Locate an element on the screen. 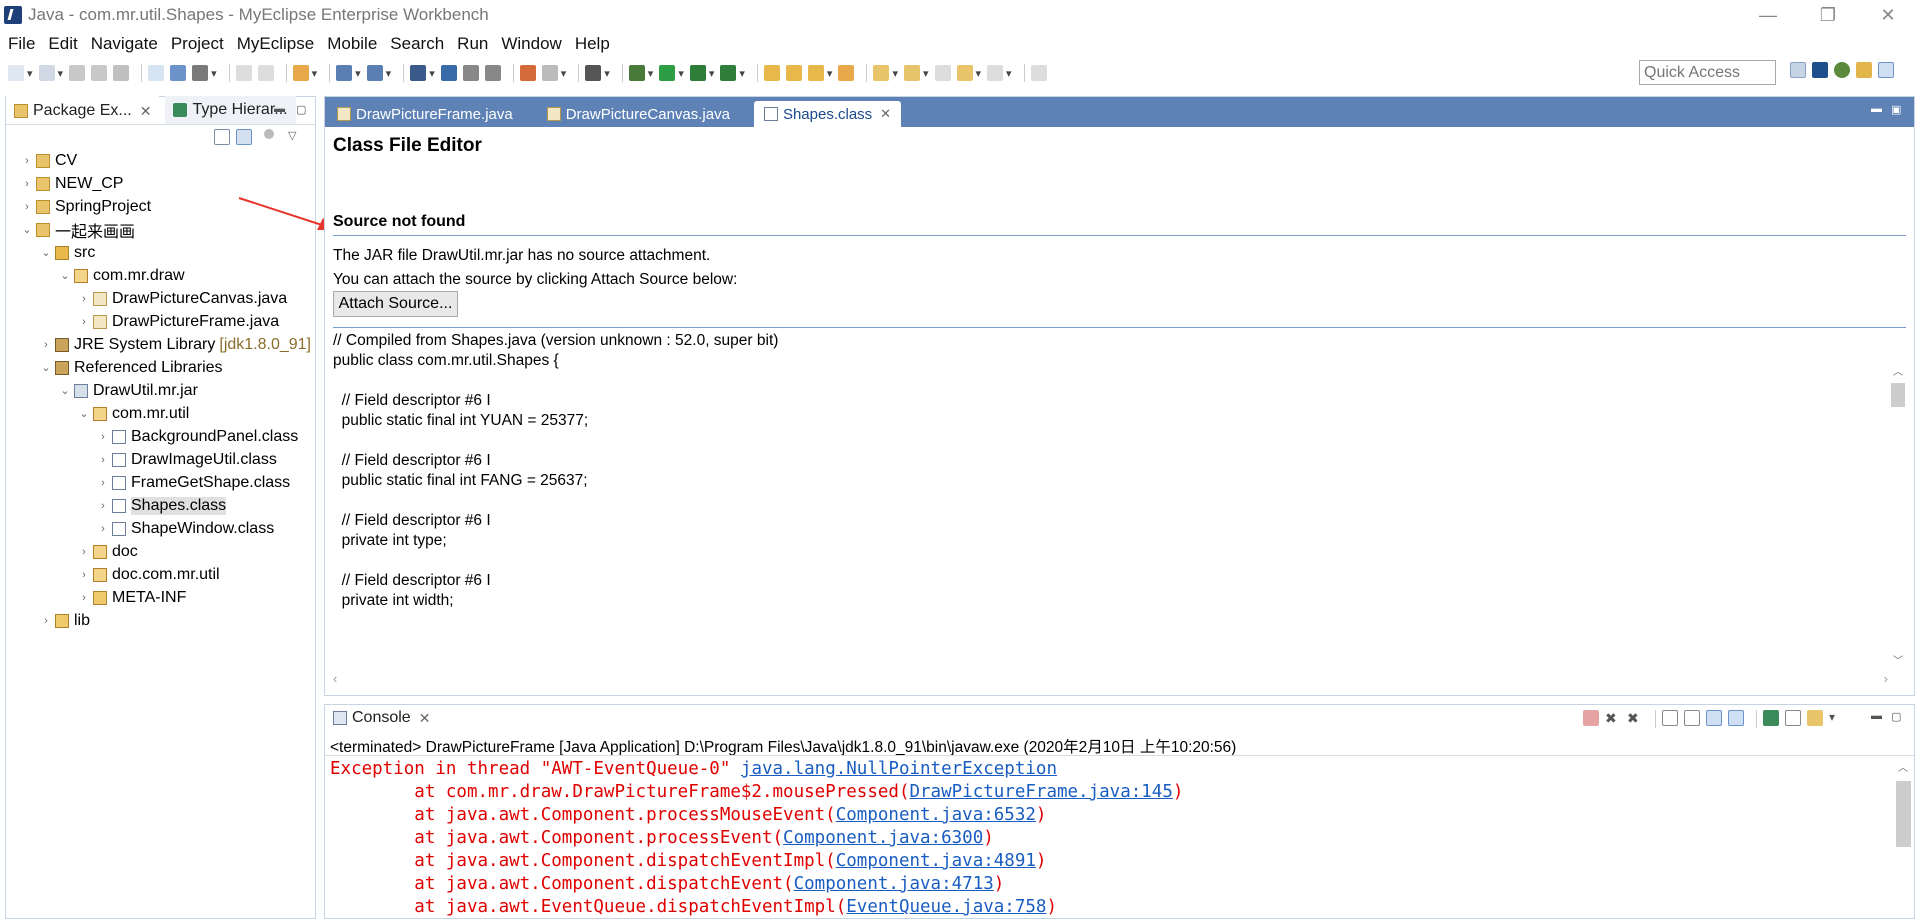 The height and width of the screenshot is (919, 1920). open-console-icon is located at coordinates (1815, 718).